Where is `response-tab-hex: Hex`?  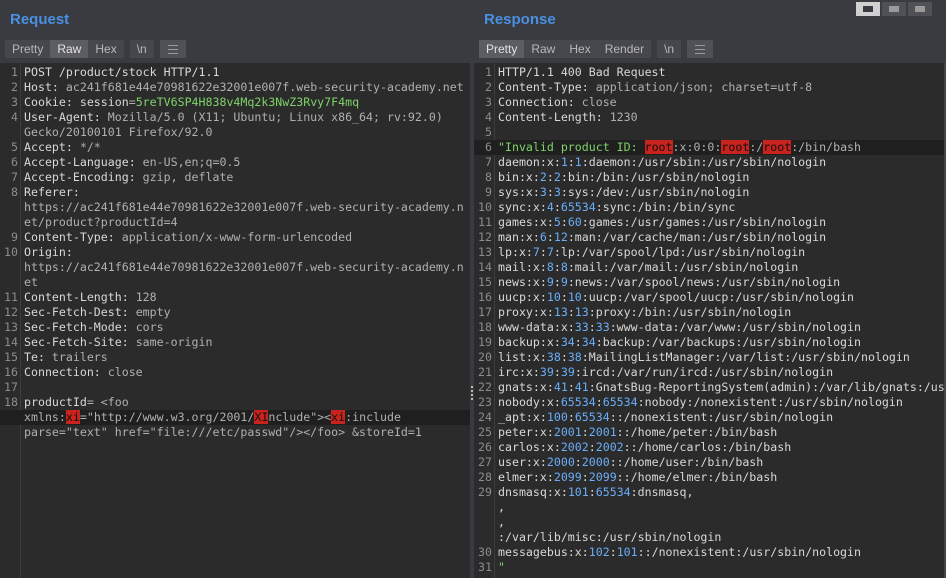
response-tab-hex: Hex is located at coordinates (580, 49).